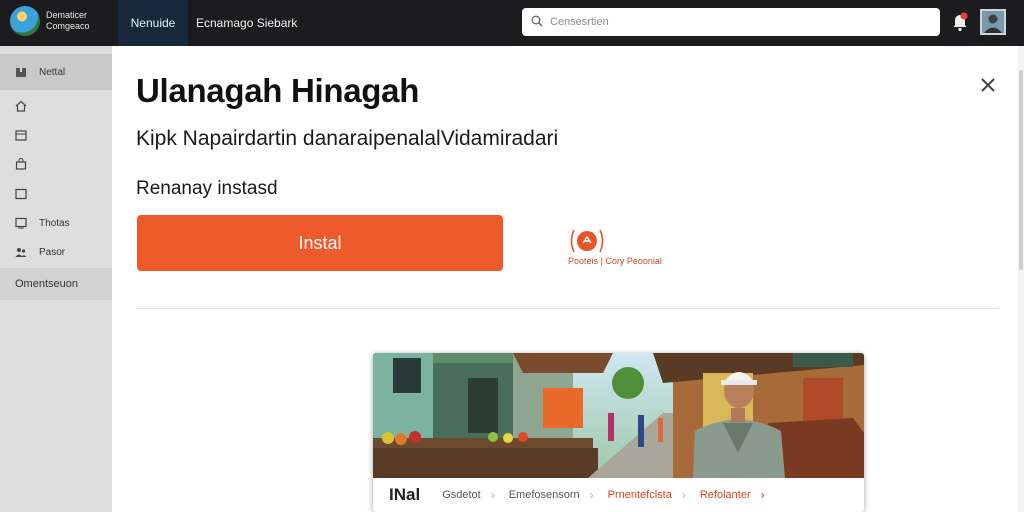 The height and width of the screenshot is (512, 1024). What do you see at coordinates (21, 72) in the screenshot?
I see `package-icon` at bounding box center [21, 72].